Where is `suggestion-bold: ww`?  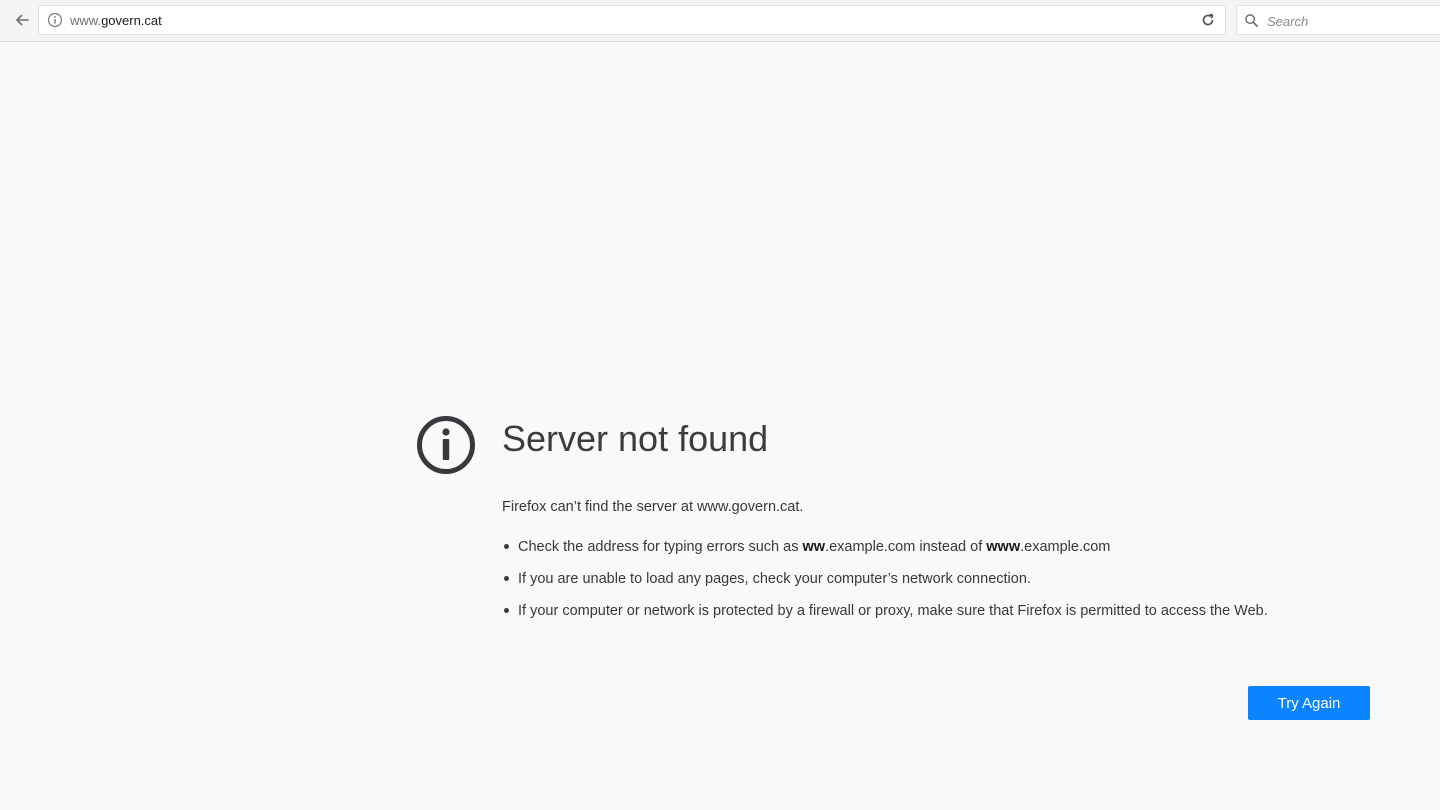
suggestion-bold: ww is located at coordinates (814, 547).